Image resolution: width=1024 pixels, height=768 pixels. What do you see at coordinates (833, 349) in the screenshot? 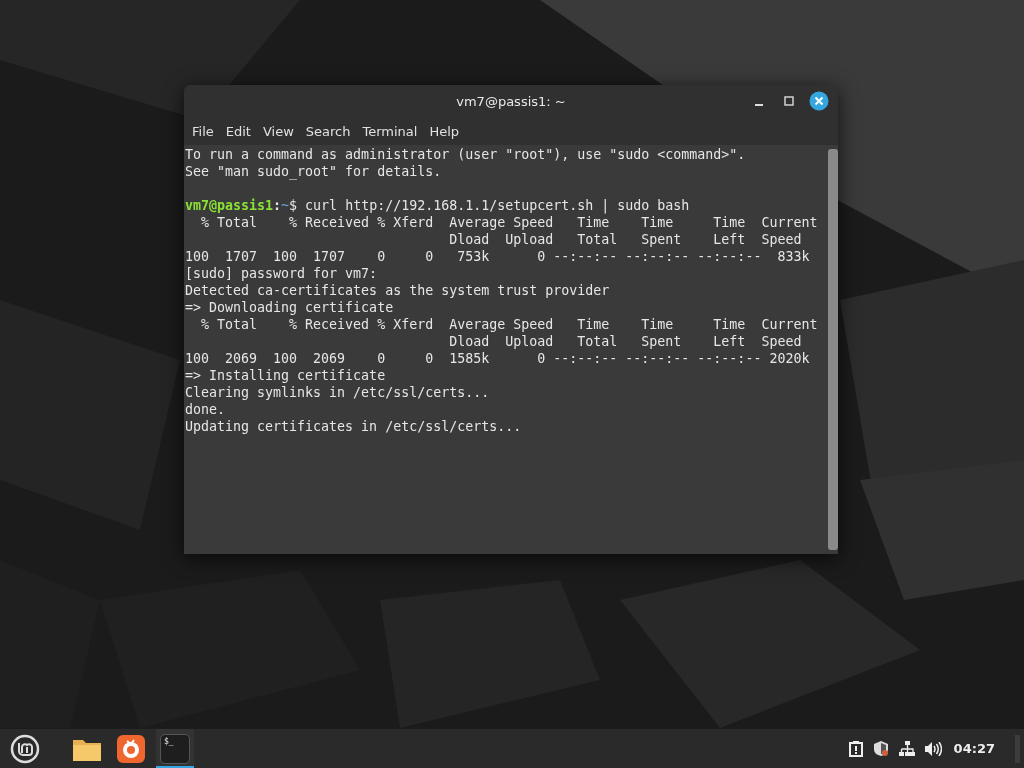
I see `scrollbar-thumb` at bounding box center [833, 349].